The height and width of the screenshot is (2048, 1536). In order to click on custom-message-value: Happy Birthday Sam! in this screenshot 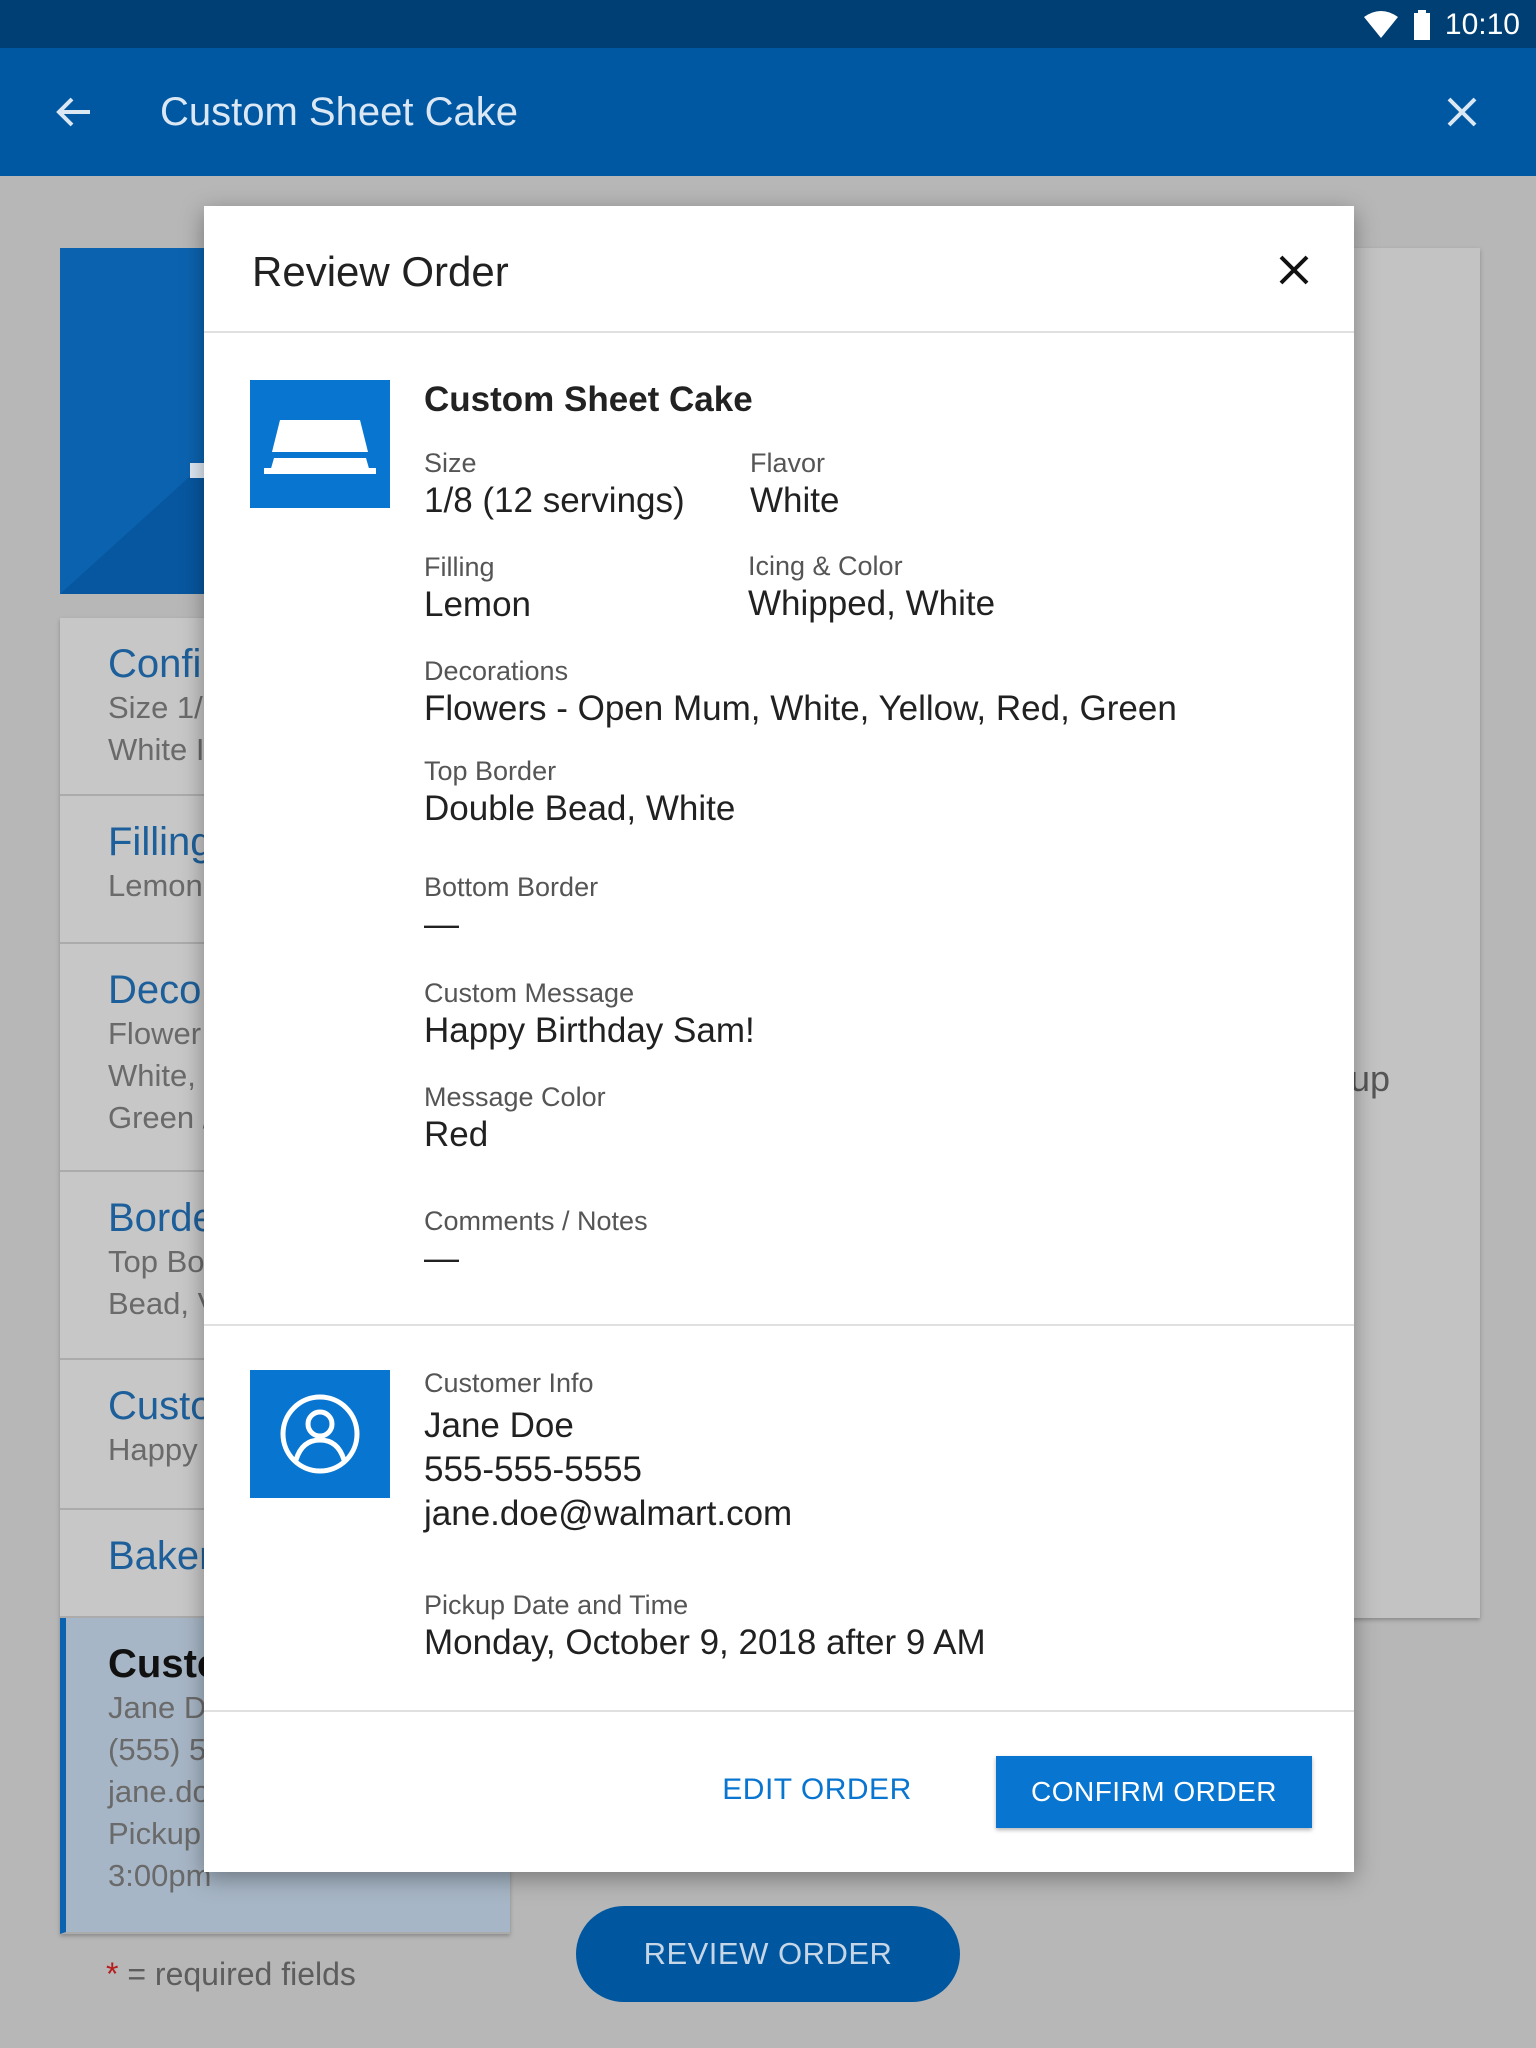, I will do `click(589, 1030)`.